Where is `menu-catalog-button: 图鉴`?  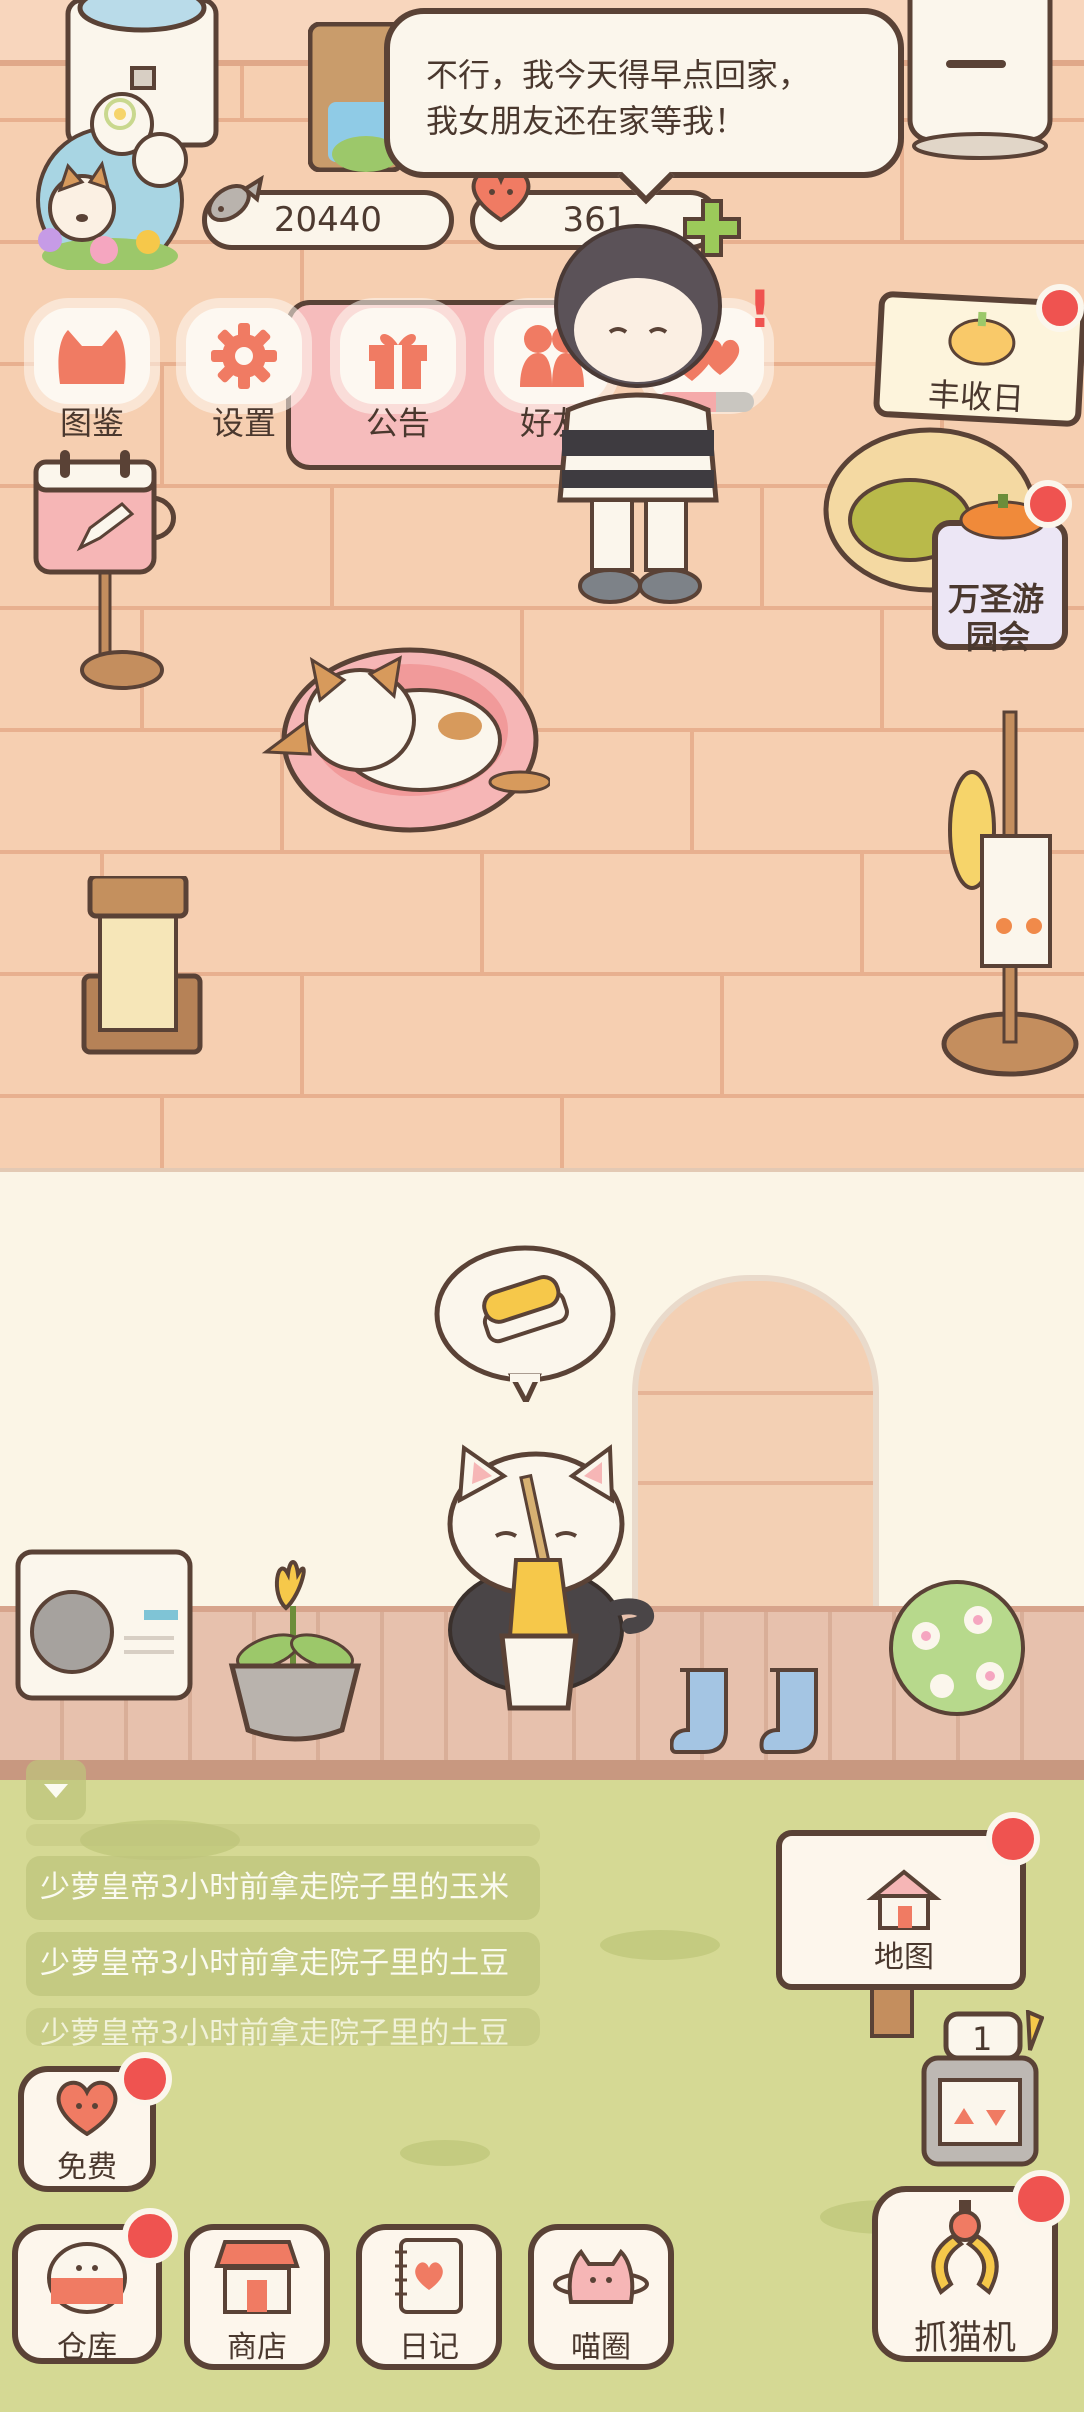 menu-catalog-button: 图鉴 is located at coordinates (92, 376).